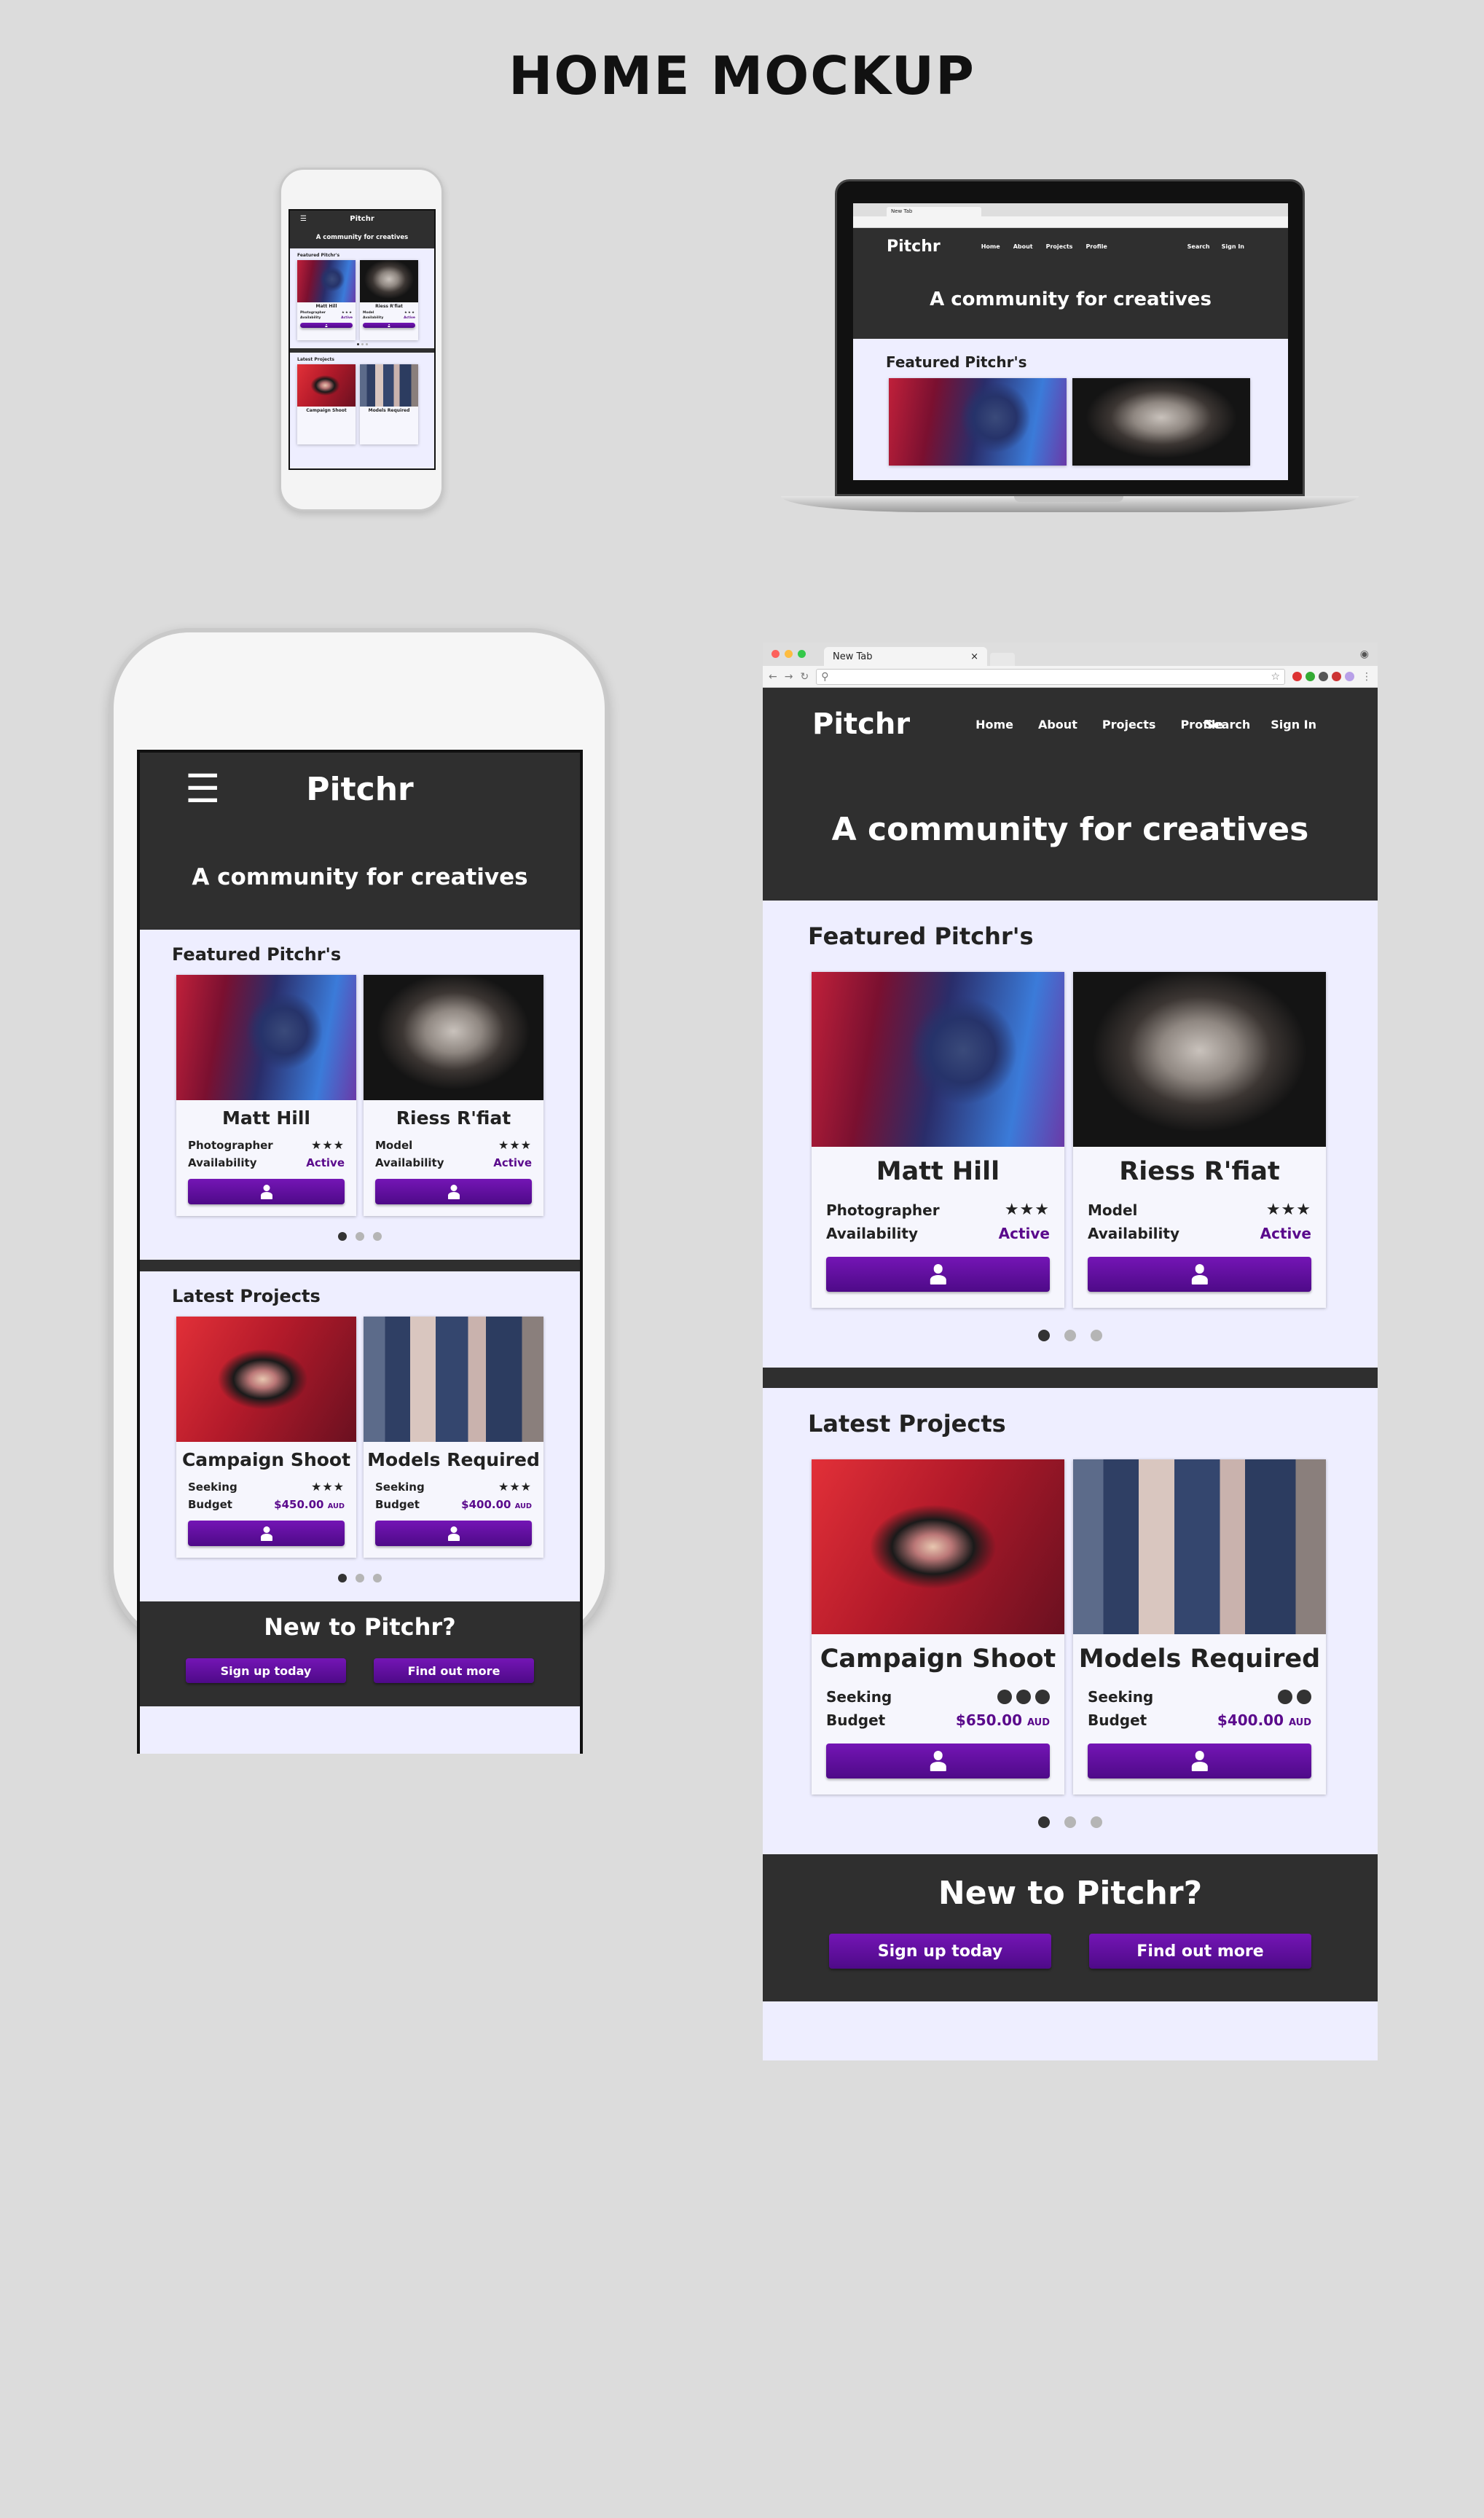 Image resolution: width=1484 pixels, height=2518 pixels. I want to click on bookmark-star-icon: ☆, so click(1275, 677).